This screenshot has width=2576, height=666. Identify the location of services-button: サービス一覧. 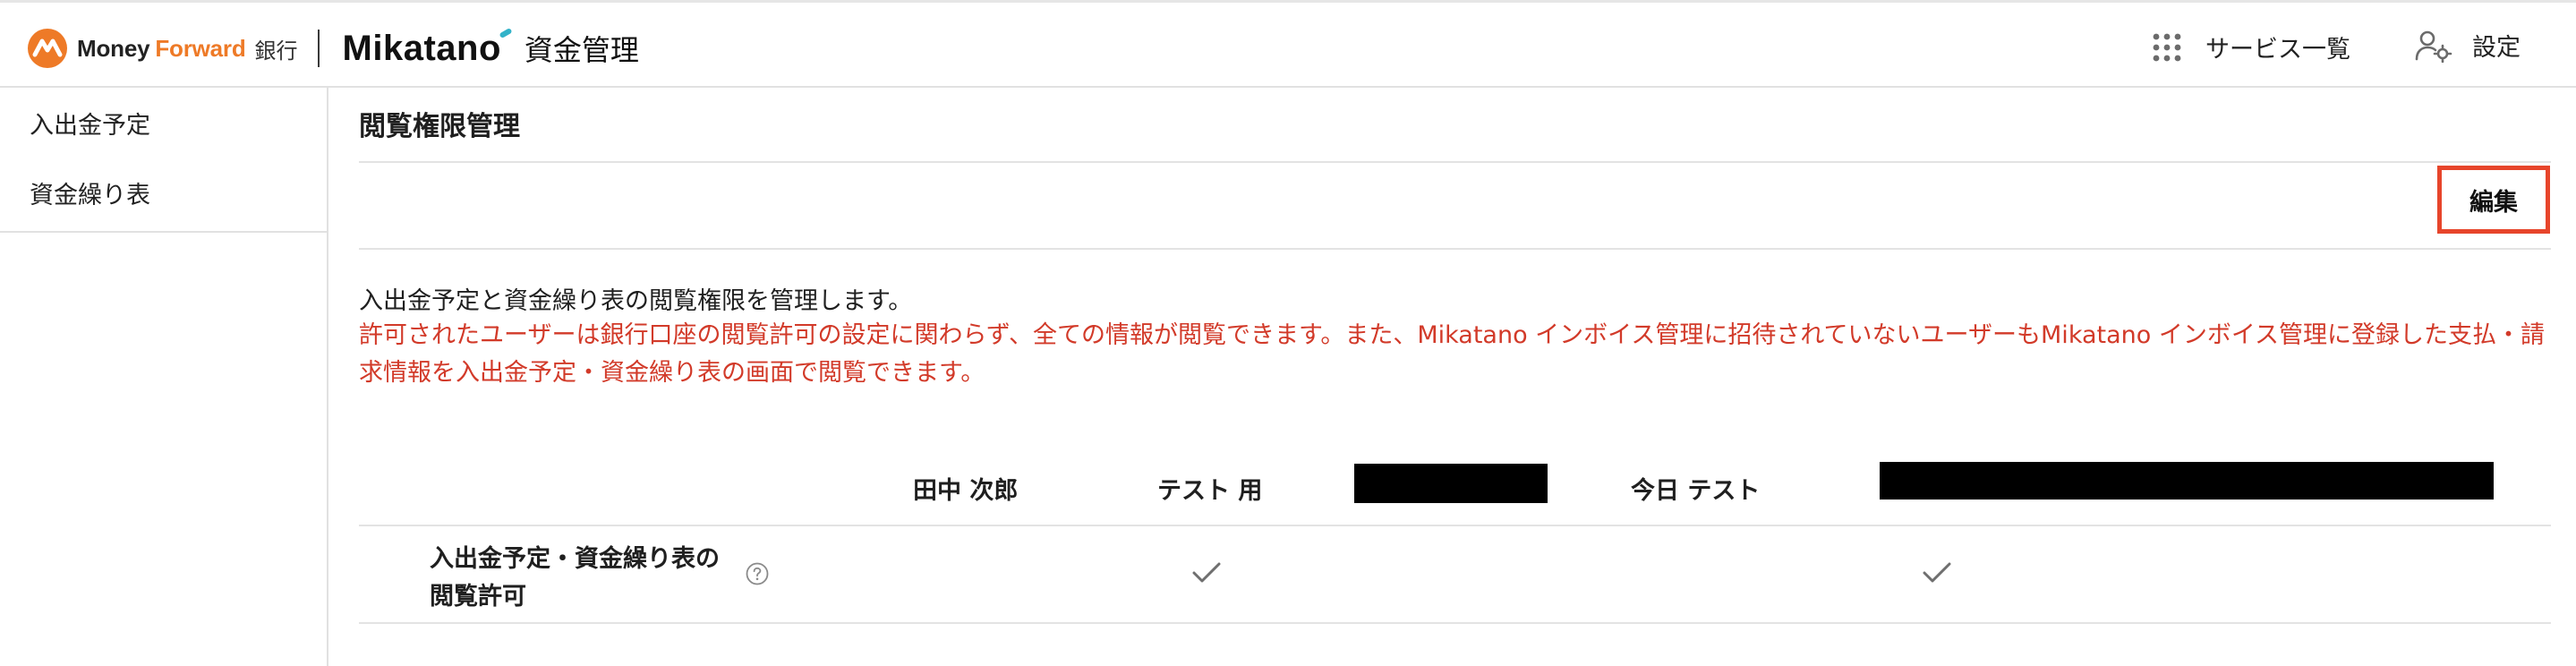
(2251, 47).